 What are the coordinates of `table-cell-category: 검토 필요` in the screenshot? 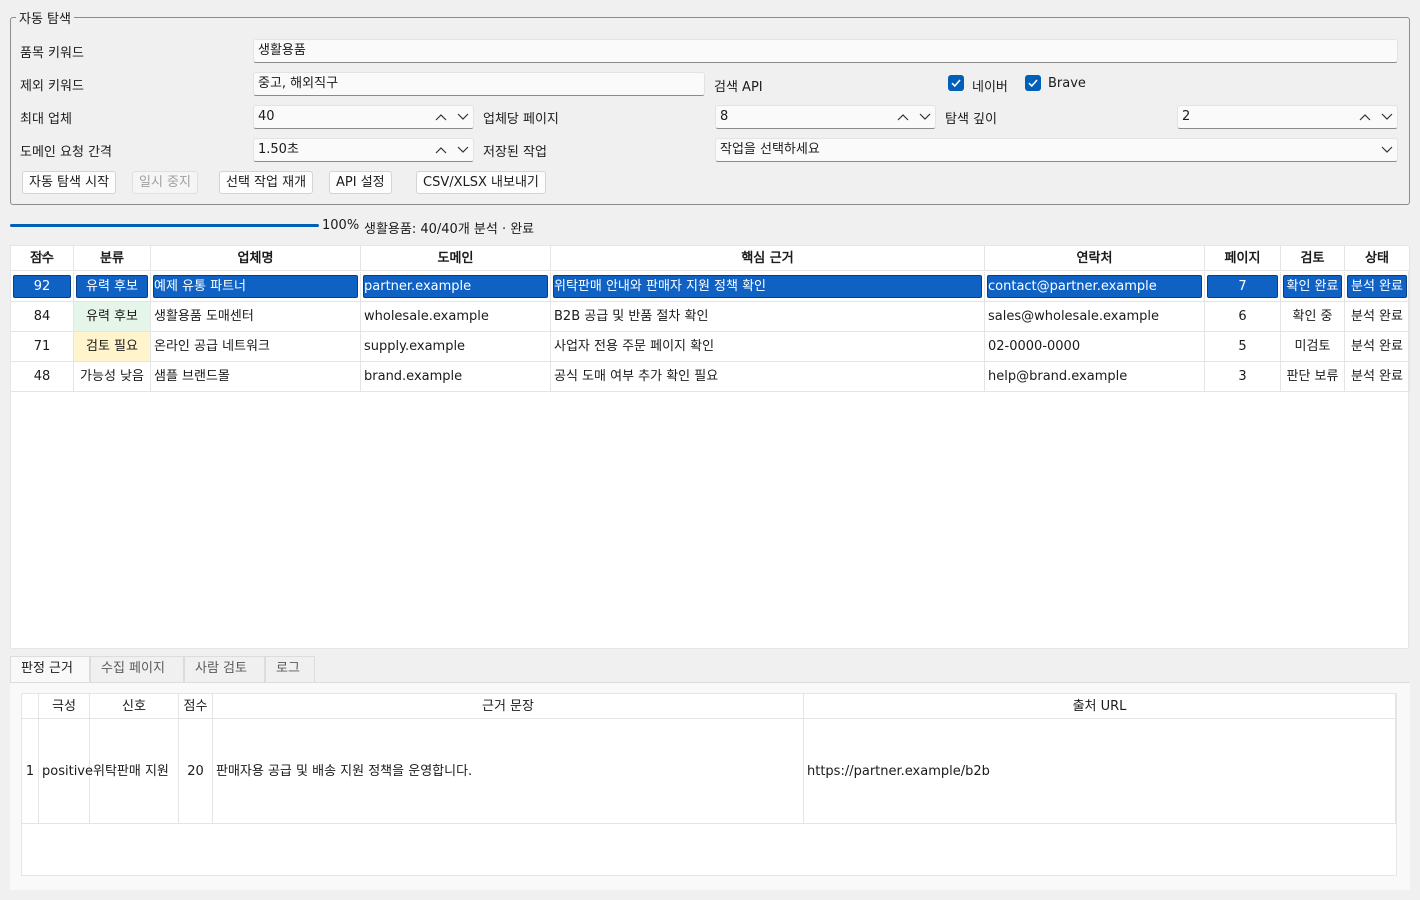 It's located at (112, 347).